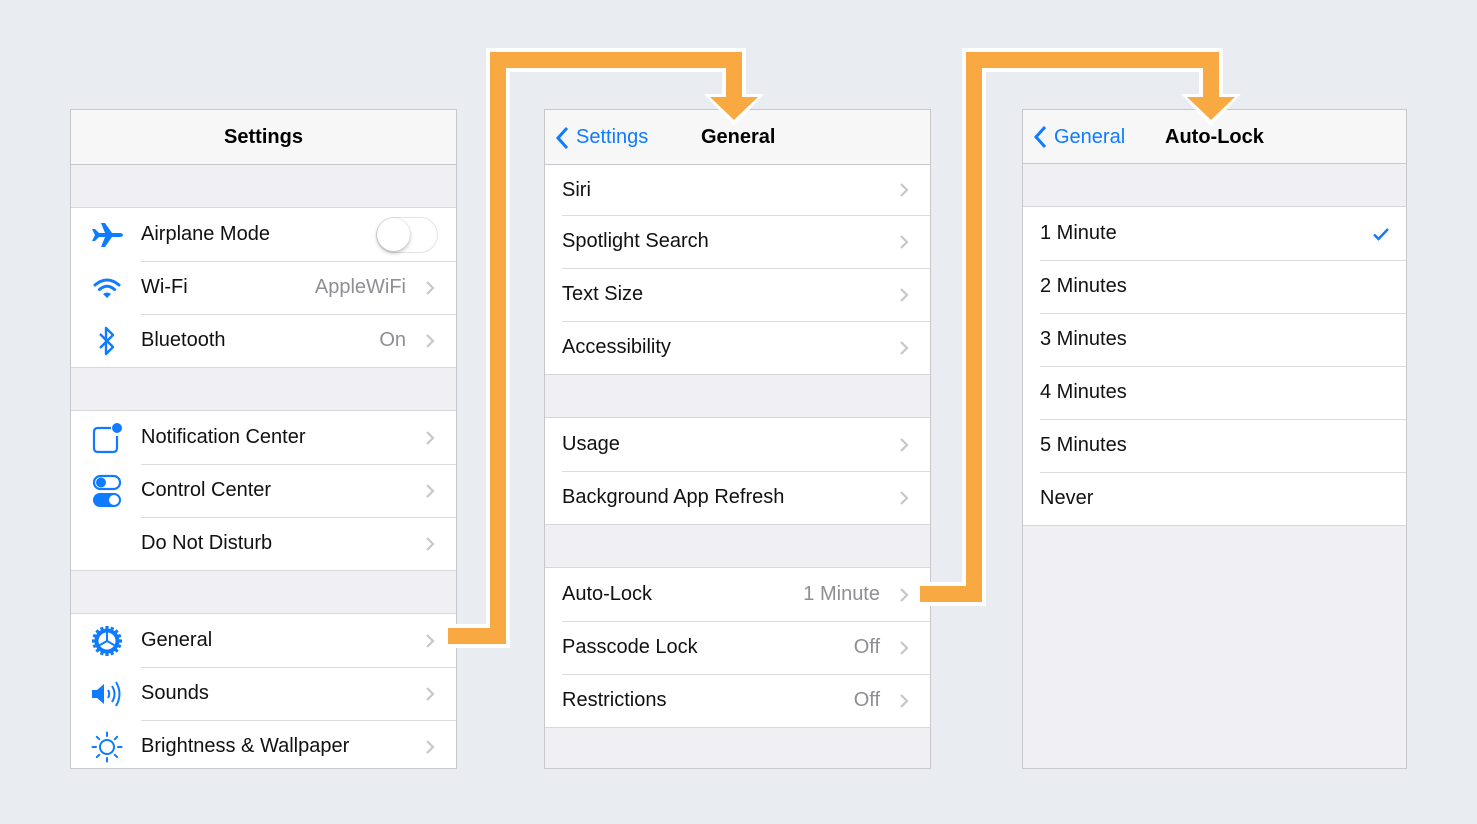 This screenshot has height=824, width=1477. I want to click on back-to-general-button: General, so click(1079, 137).